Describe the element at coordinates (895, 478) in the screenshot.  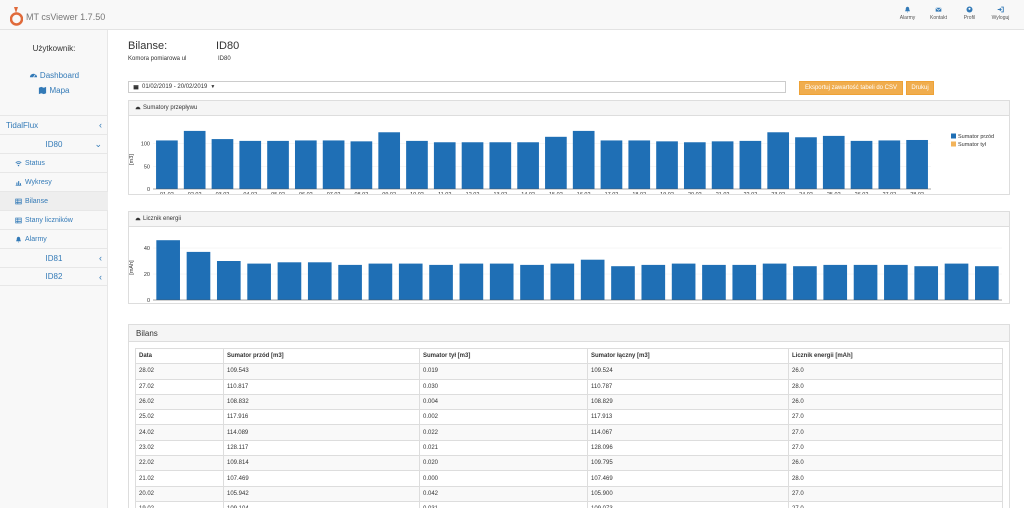
I see `table-cell: 28.0` at that location.